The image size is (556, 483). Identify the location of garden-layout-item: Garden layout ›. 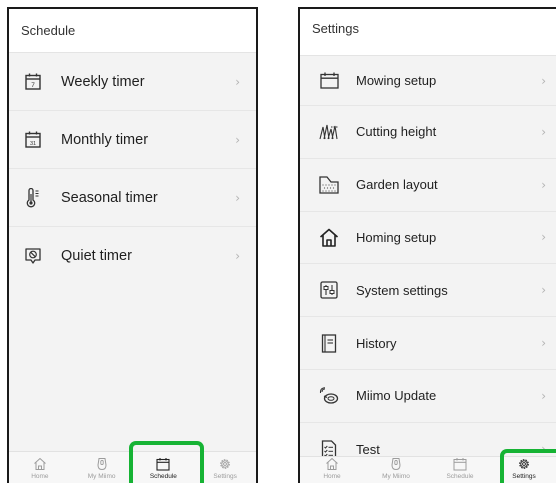
(428, 185).